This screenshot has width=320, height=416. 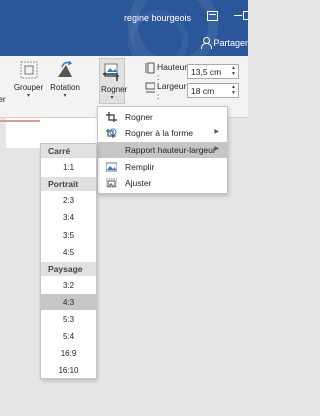 I want to click on page-edge, so click(x=20, y=121).